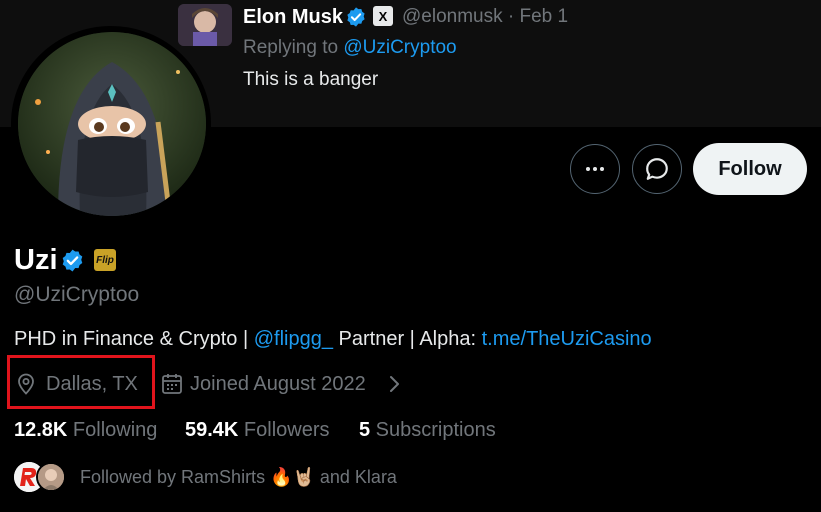 The width and height of the screenshot is (821, 512). What do you see at coordinates (134, 339) in the screenshot?
I see `bio-text-prefix: PHD in Finance & Crypto |` at bounding box center [134, 339].